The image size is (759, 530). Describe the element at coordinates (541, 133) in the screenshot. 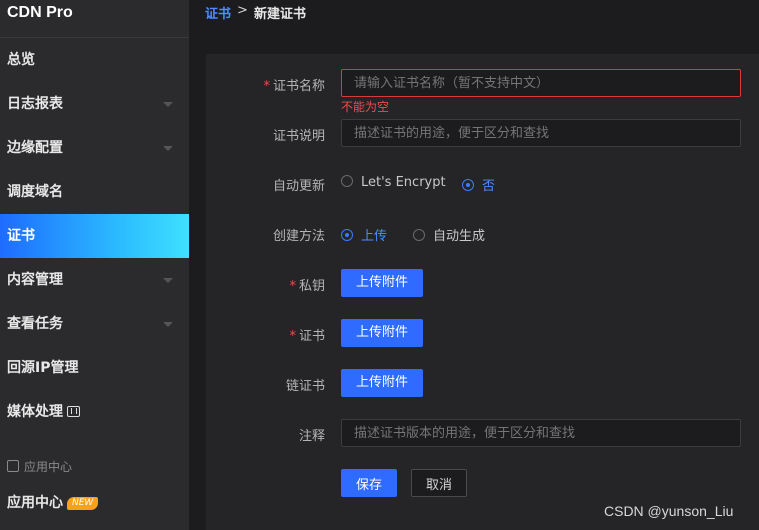

I see `cert-description-input` at that location.